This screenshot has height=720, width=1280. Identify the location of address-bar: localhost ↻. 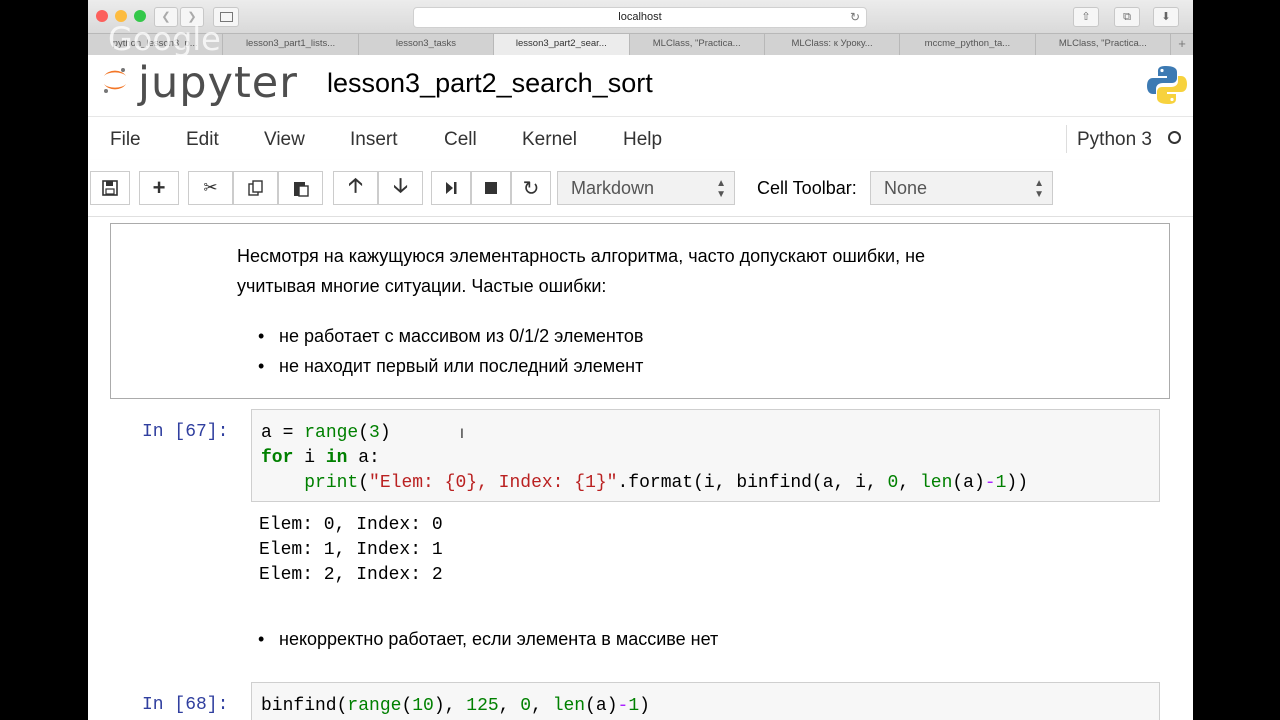
(640, 17).